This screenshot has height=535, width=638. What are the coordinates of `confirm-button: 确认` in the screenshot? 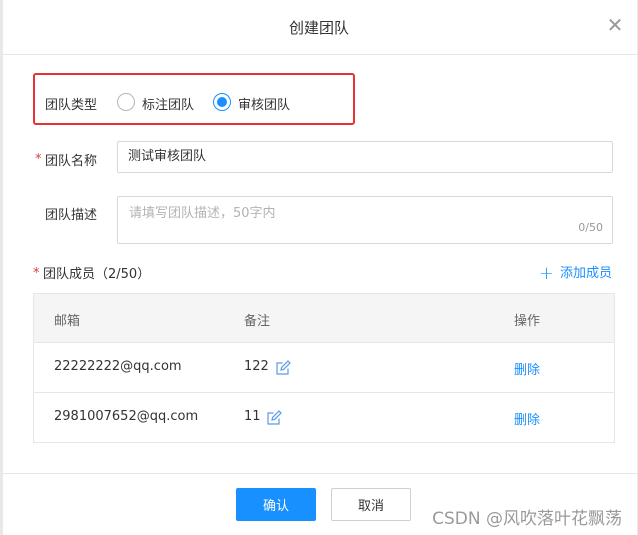 It's located at (276, 504).